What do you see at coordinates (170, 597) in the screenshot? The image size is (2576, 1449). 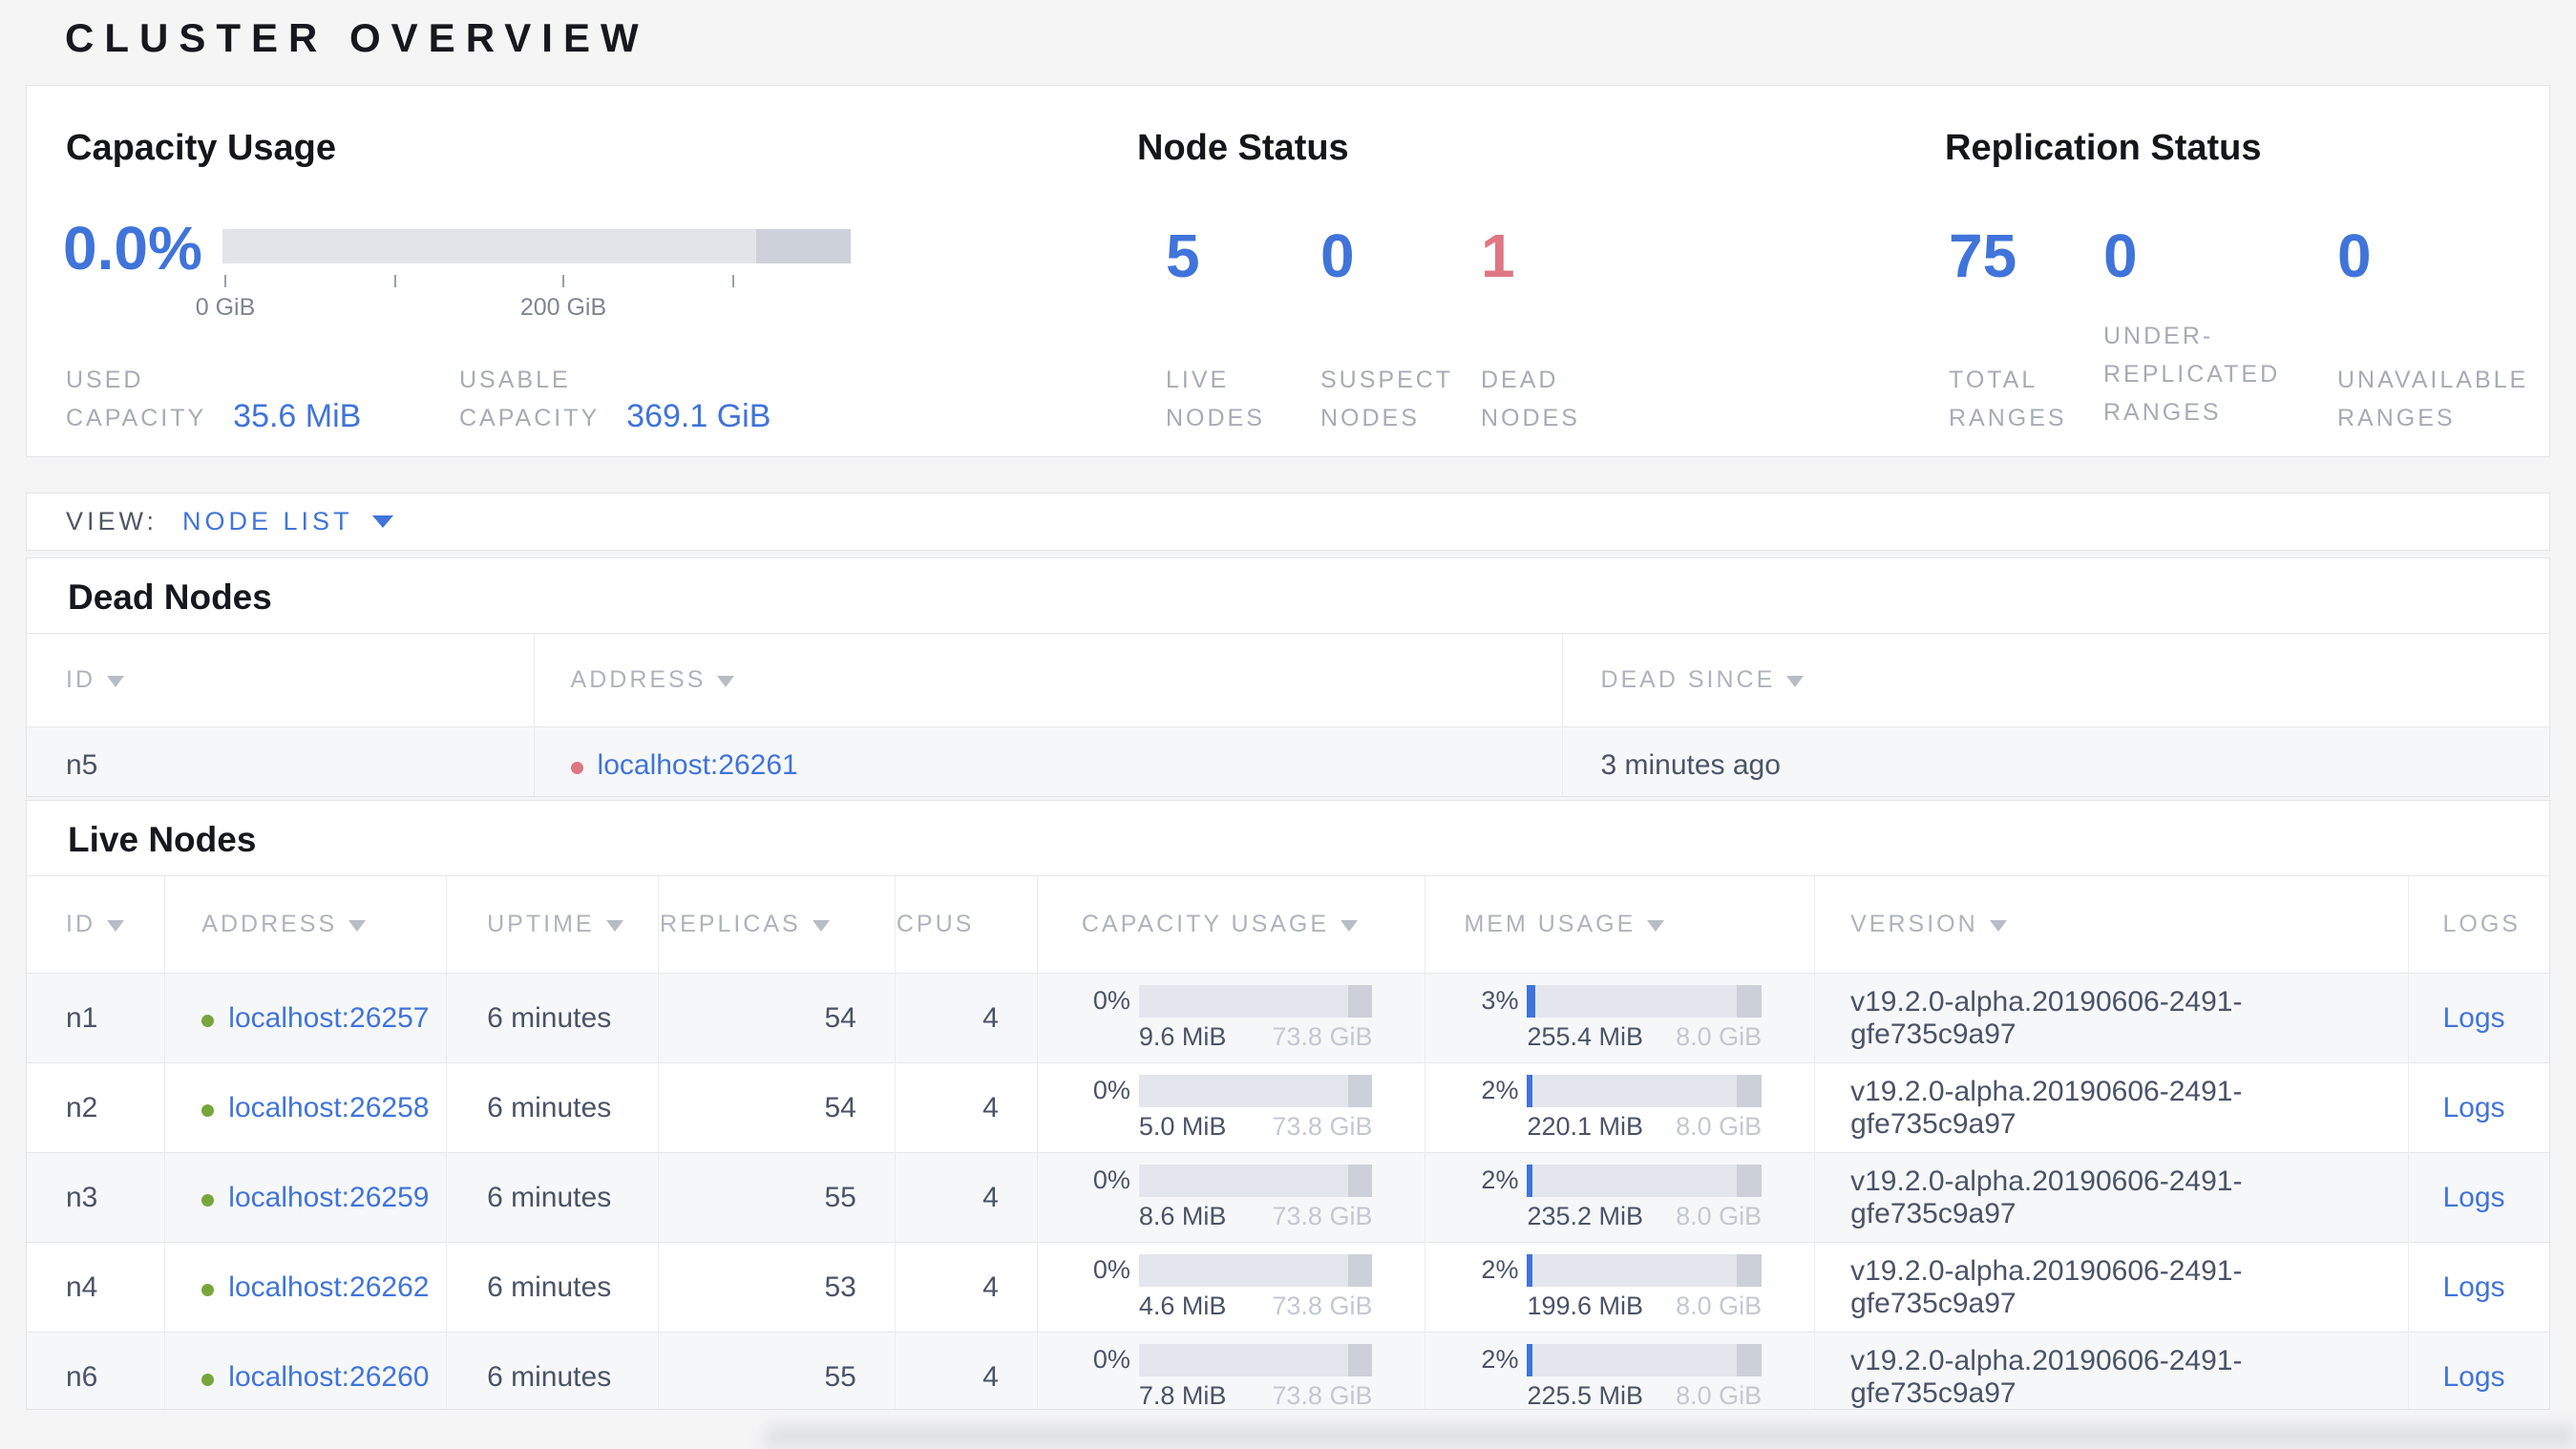 I see `dead-nodes-heading: Dead Nodes` at bounding box center [170, 597].